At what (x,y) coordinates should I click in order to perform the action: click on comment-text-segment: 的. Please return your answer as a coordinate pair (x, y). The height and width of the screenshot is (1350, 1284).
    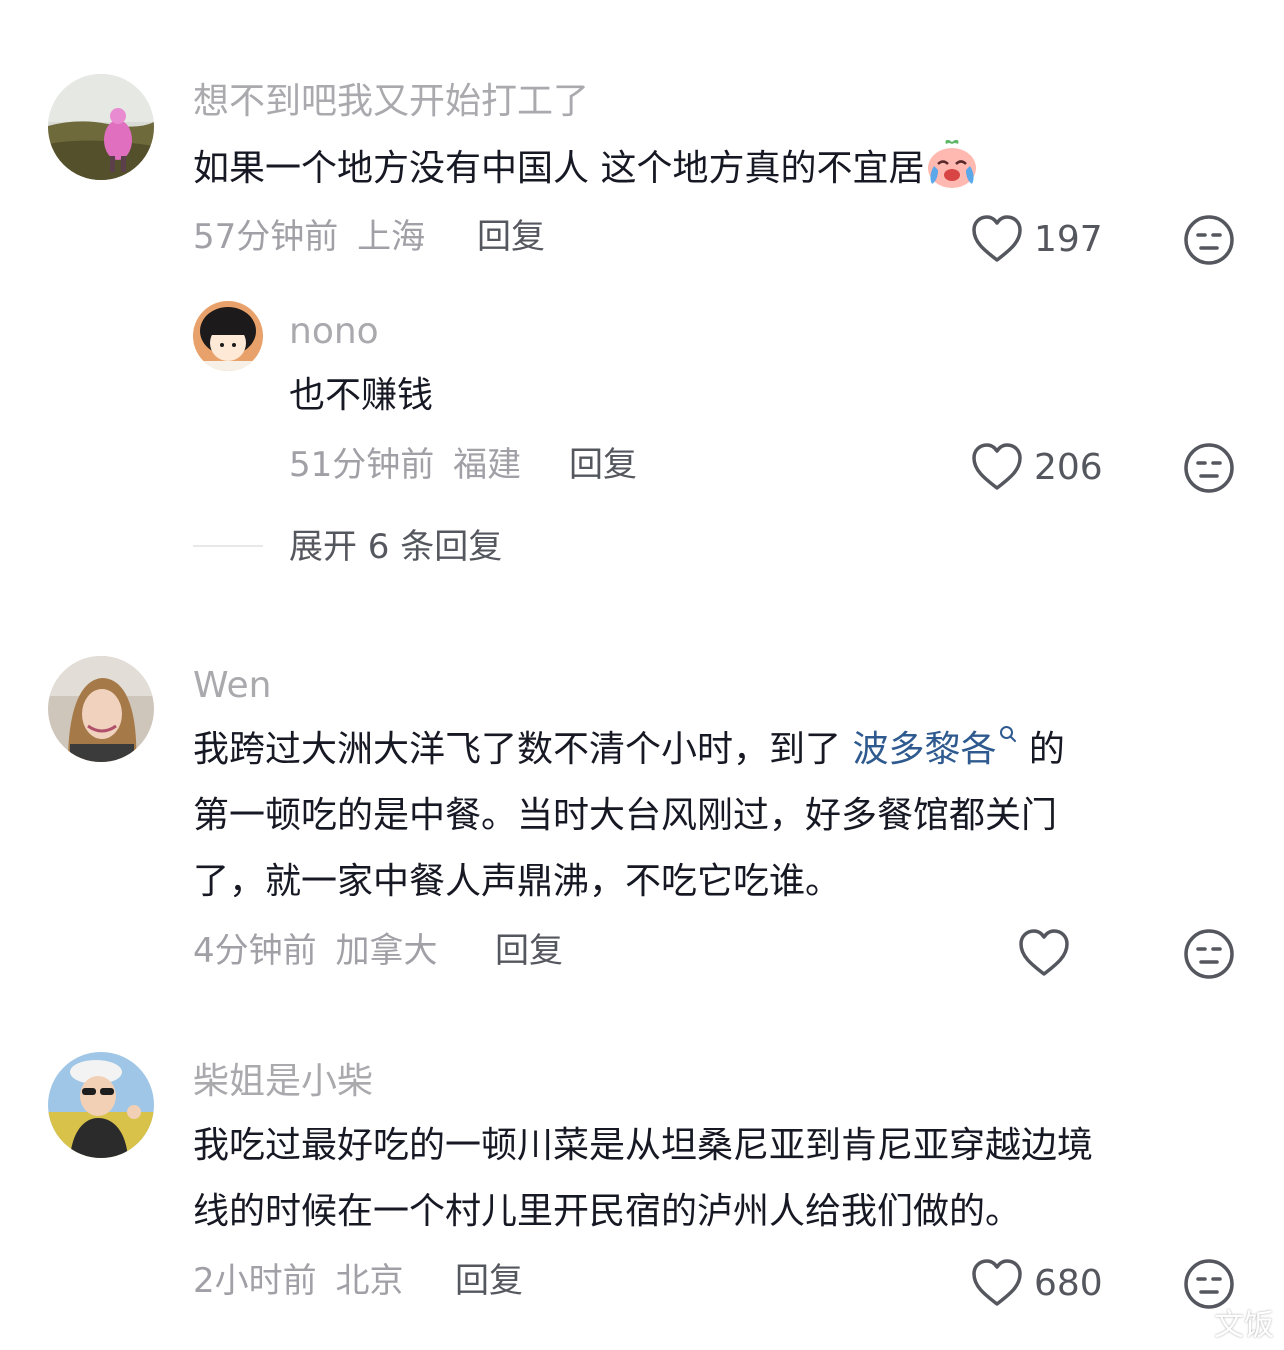
    Looking at the image, I should click on (1041, 749).